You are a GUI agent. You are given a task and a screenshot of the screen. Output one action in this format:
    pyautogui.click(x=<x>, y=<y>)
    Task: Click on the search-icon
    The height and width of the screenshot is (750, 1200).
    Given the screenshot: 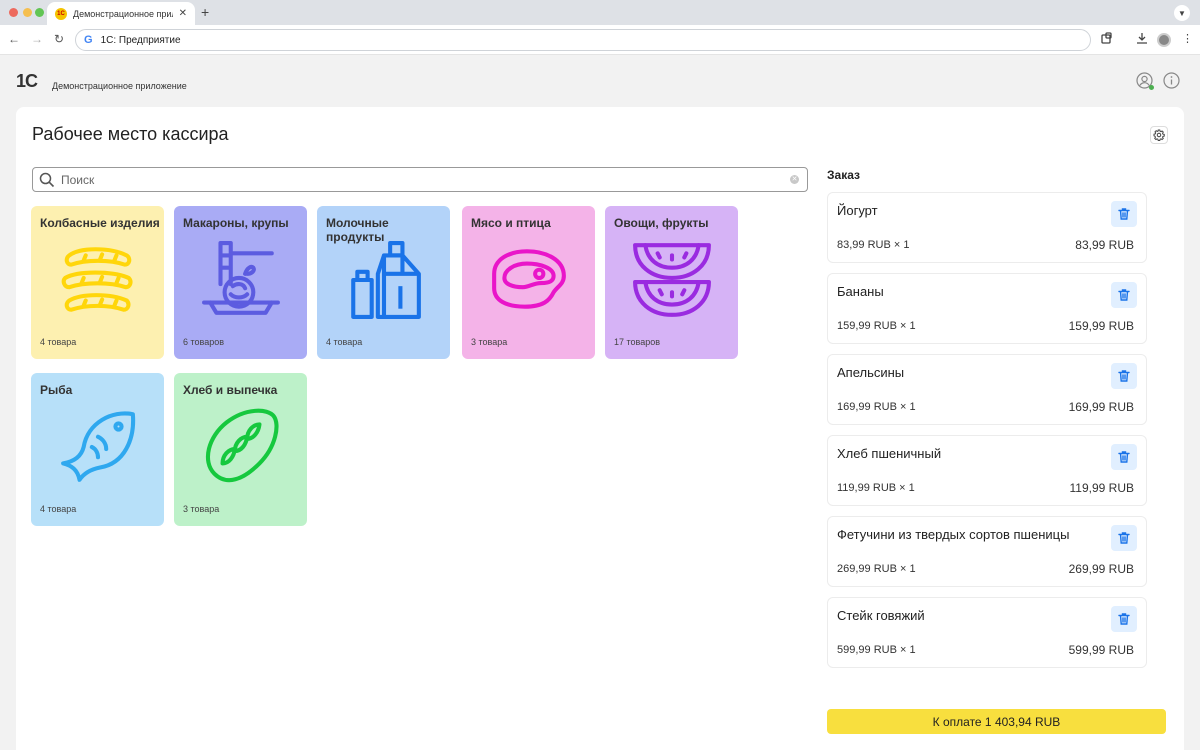 What is the action you would take?
    pyautogui.click(x=47, y=179)
    